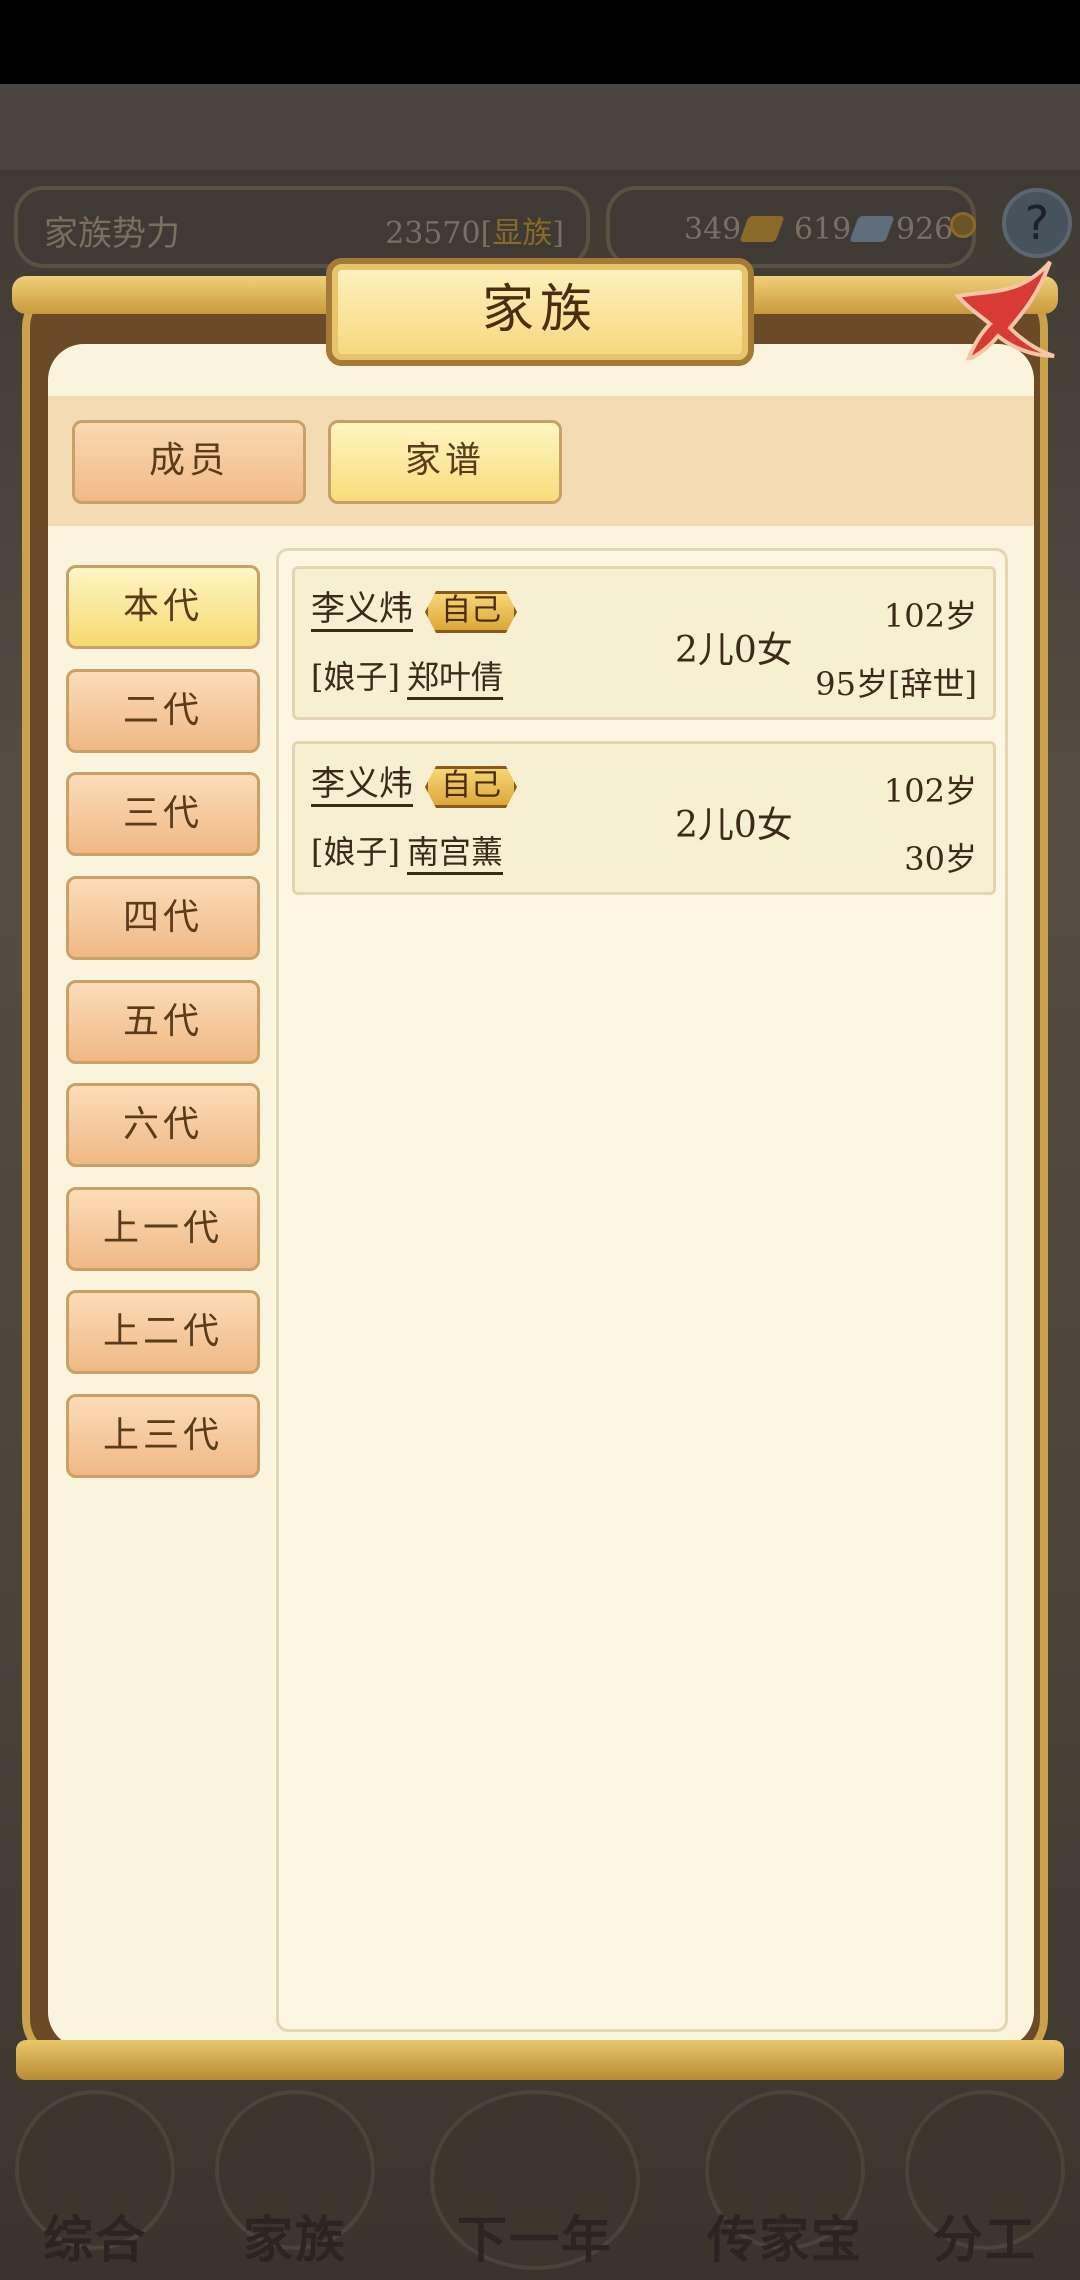  Describe the element at coordinates (823, 229) in the screenshot. I see `silver-amount: 619` at that location.